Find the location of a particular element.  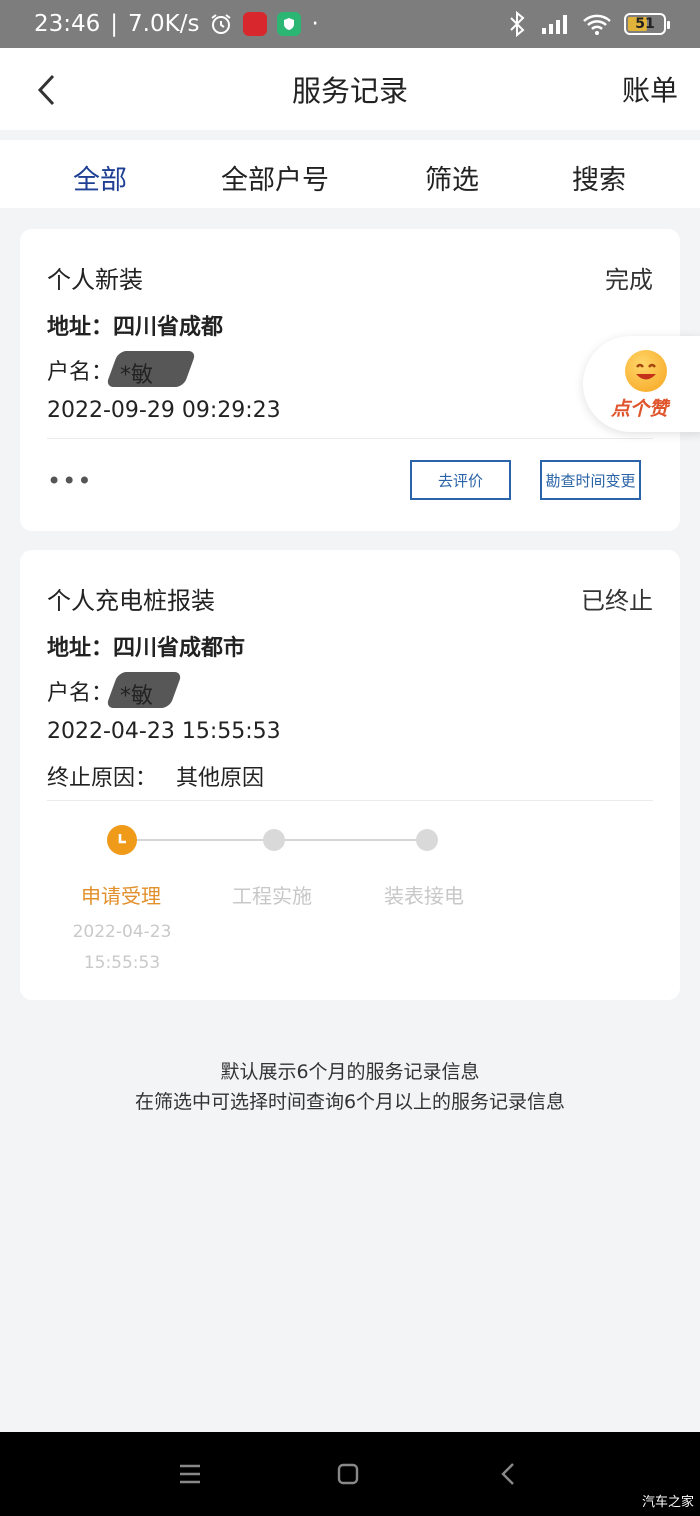

signal-icon is located at coordinates (554, 24).